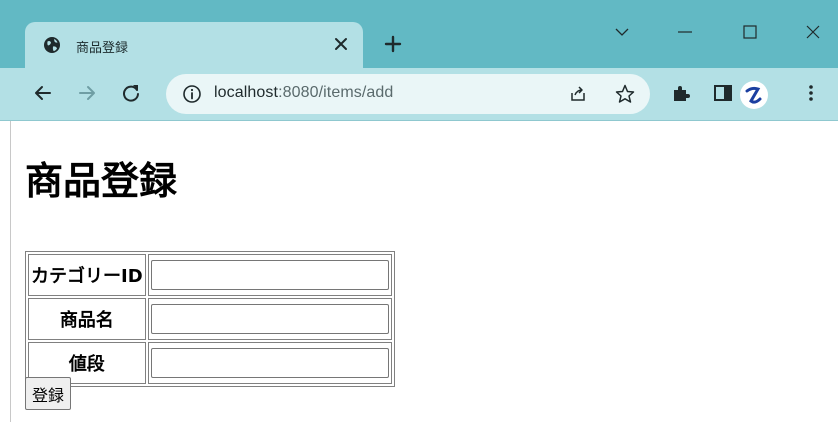  I want to click on close-icon, so click(813, 32).